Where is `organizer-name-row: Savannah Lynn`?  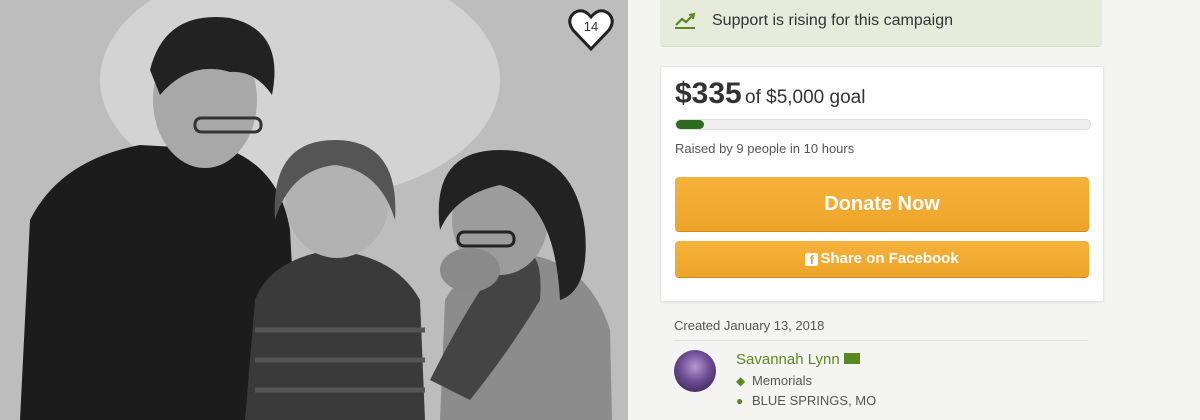
organizer-name-row: Savannah Lynn is located at coordinates (798, 359).